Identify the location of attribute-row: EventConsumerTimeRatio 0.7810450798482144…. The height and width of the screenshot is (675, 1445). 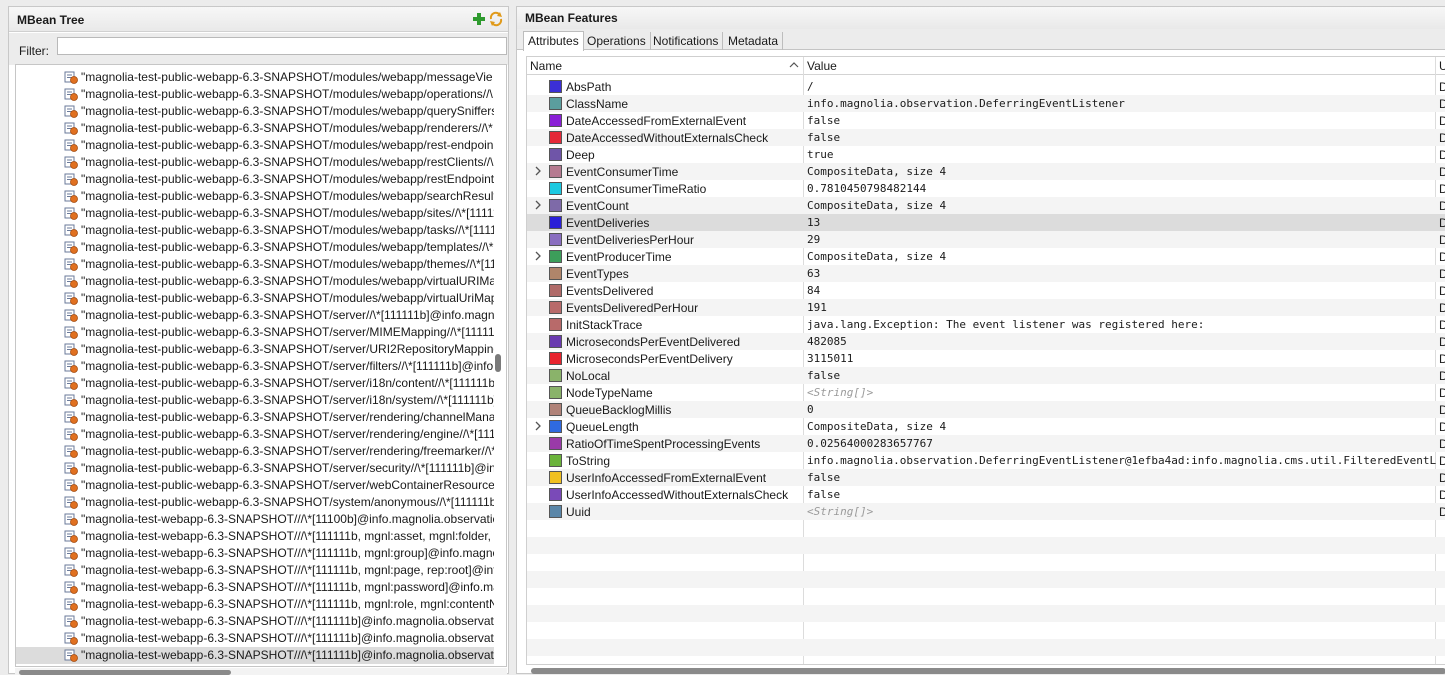
(986, 188).